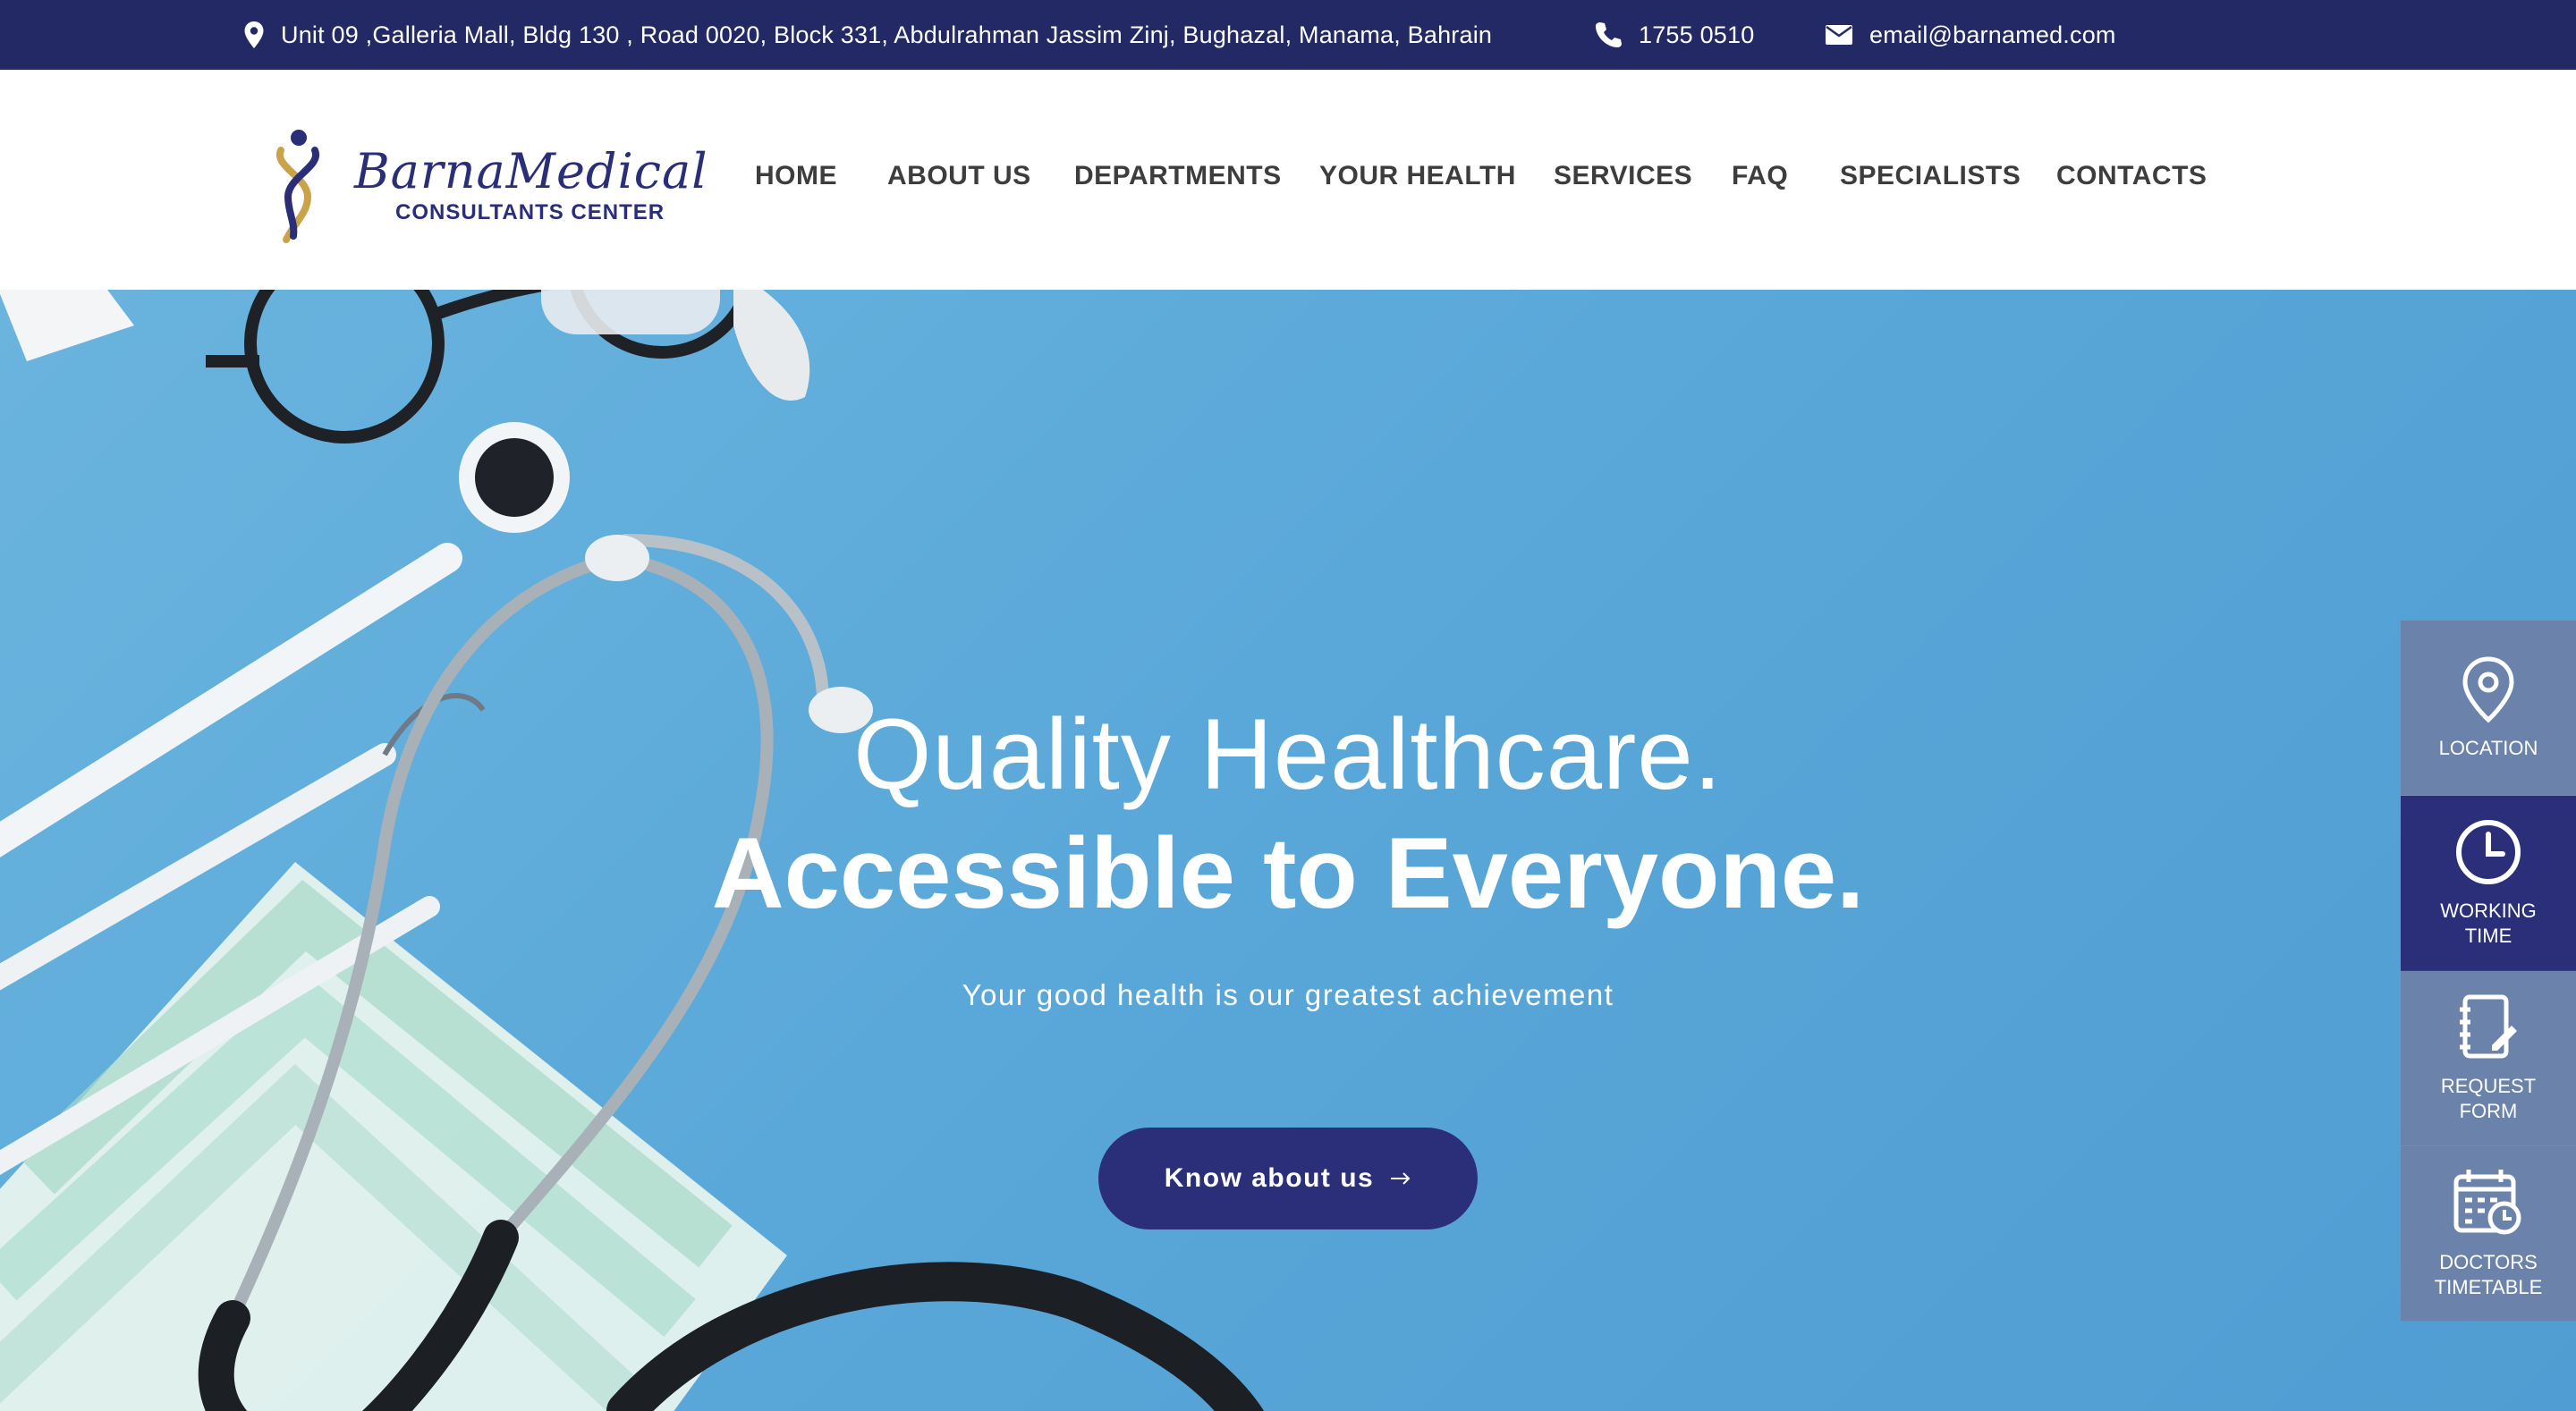 The height and width of the screenshot is (1411, 2576). Describe the element at coordinates (1992, 35) in the screenshot. I see `email-text: email@barnamed.com` at that location.